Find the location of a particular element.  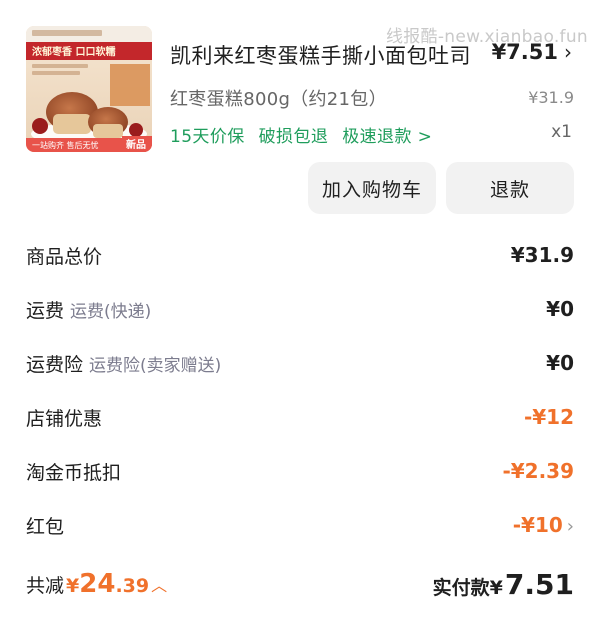

reduced-amount: ¥24.39 is located at coordinates (107, 584).